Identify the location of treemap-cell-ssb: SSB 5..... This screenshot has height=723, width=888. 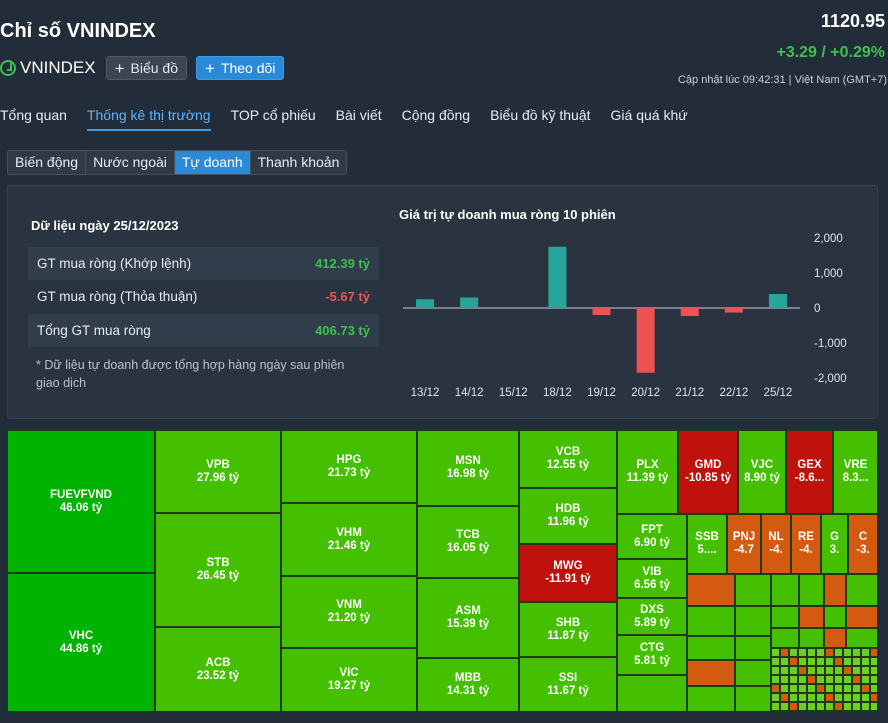
(707, 544).